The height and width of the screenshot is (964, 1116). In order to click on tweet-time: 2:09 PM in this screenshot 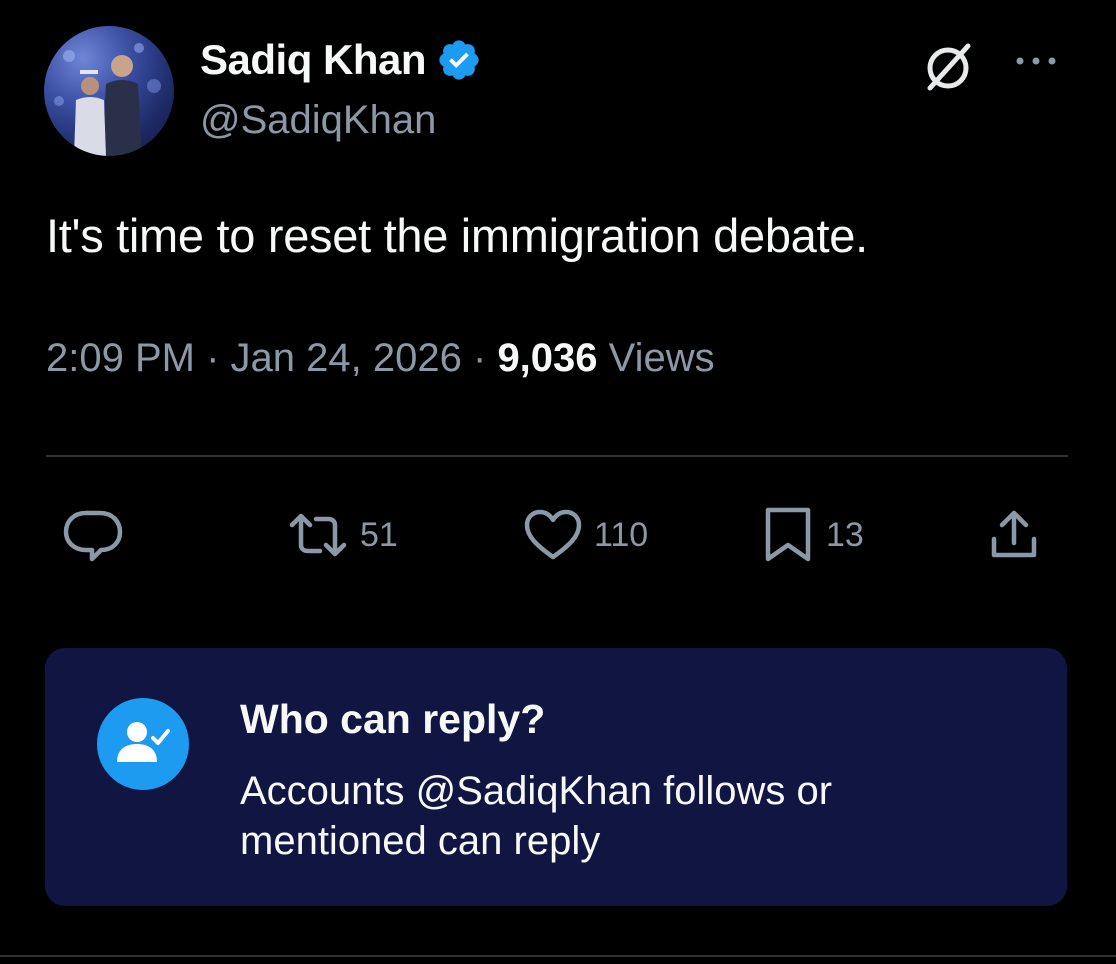, I will do `click(120, 358)`.